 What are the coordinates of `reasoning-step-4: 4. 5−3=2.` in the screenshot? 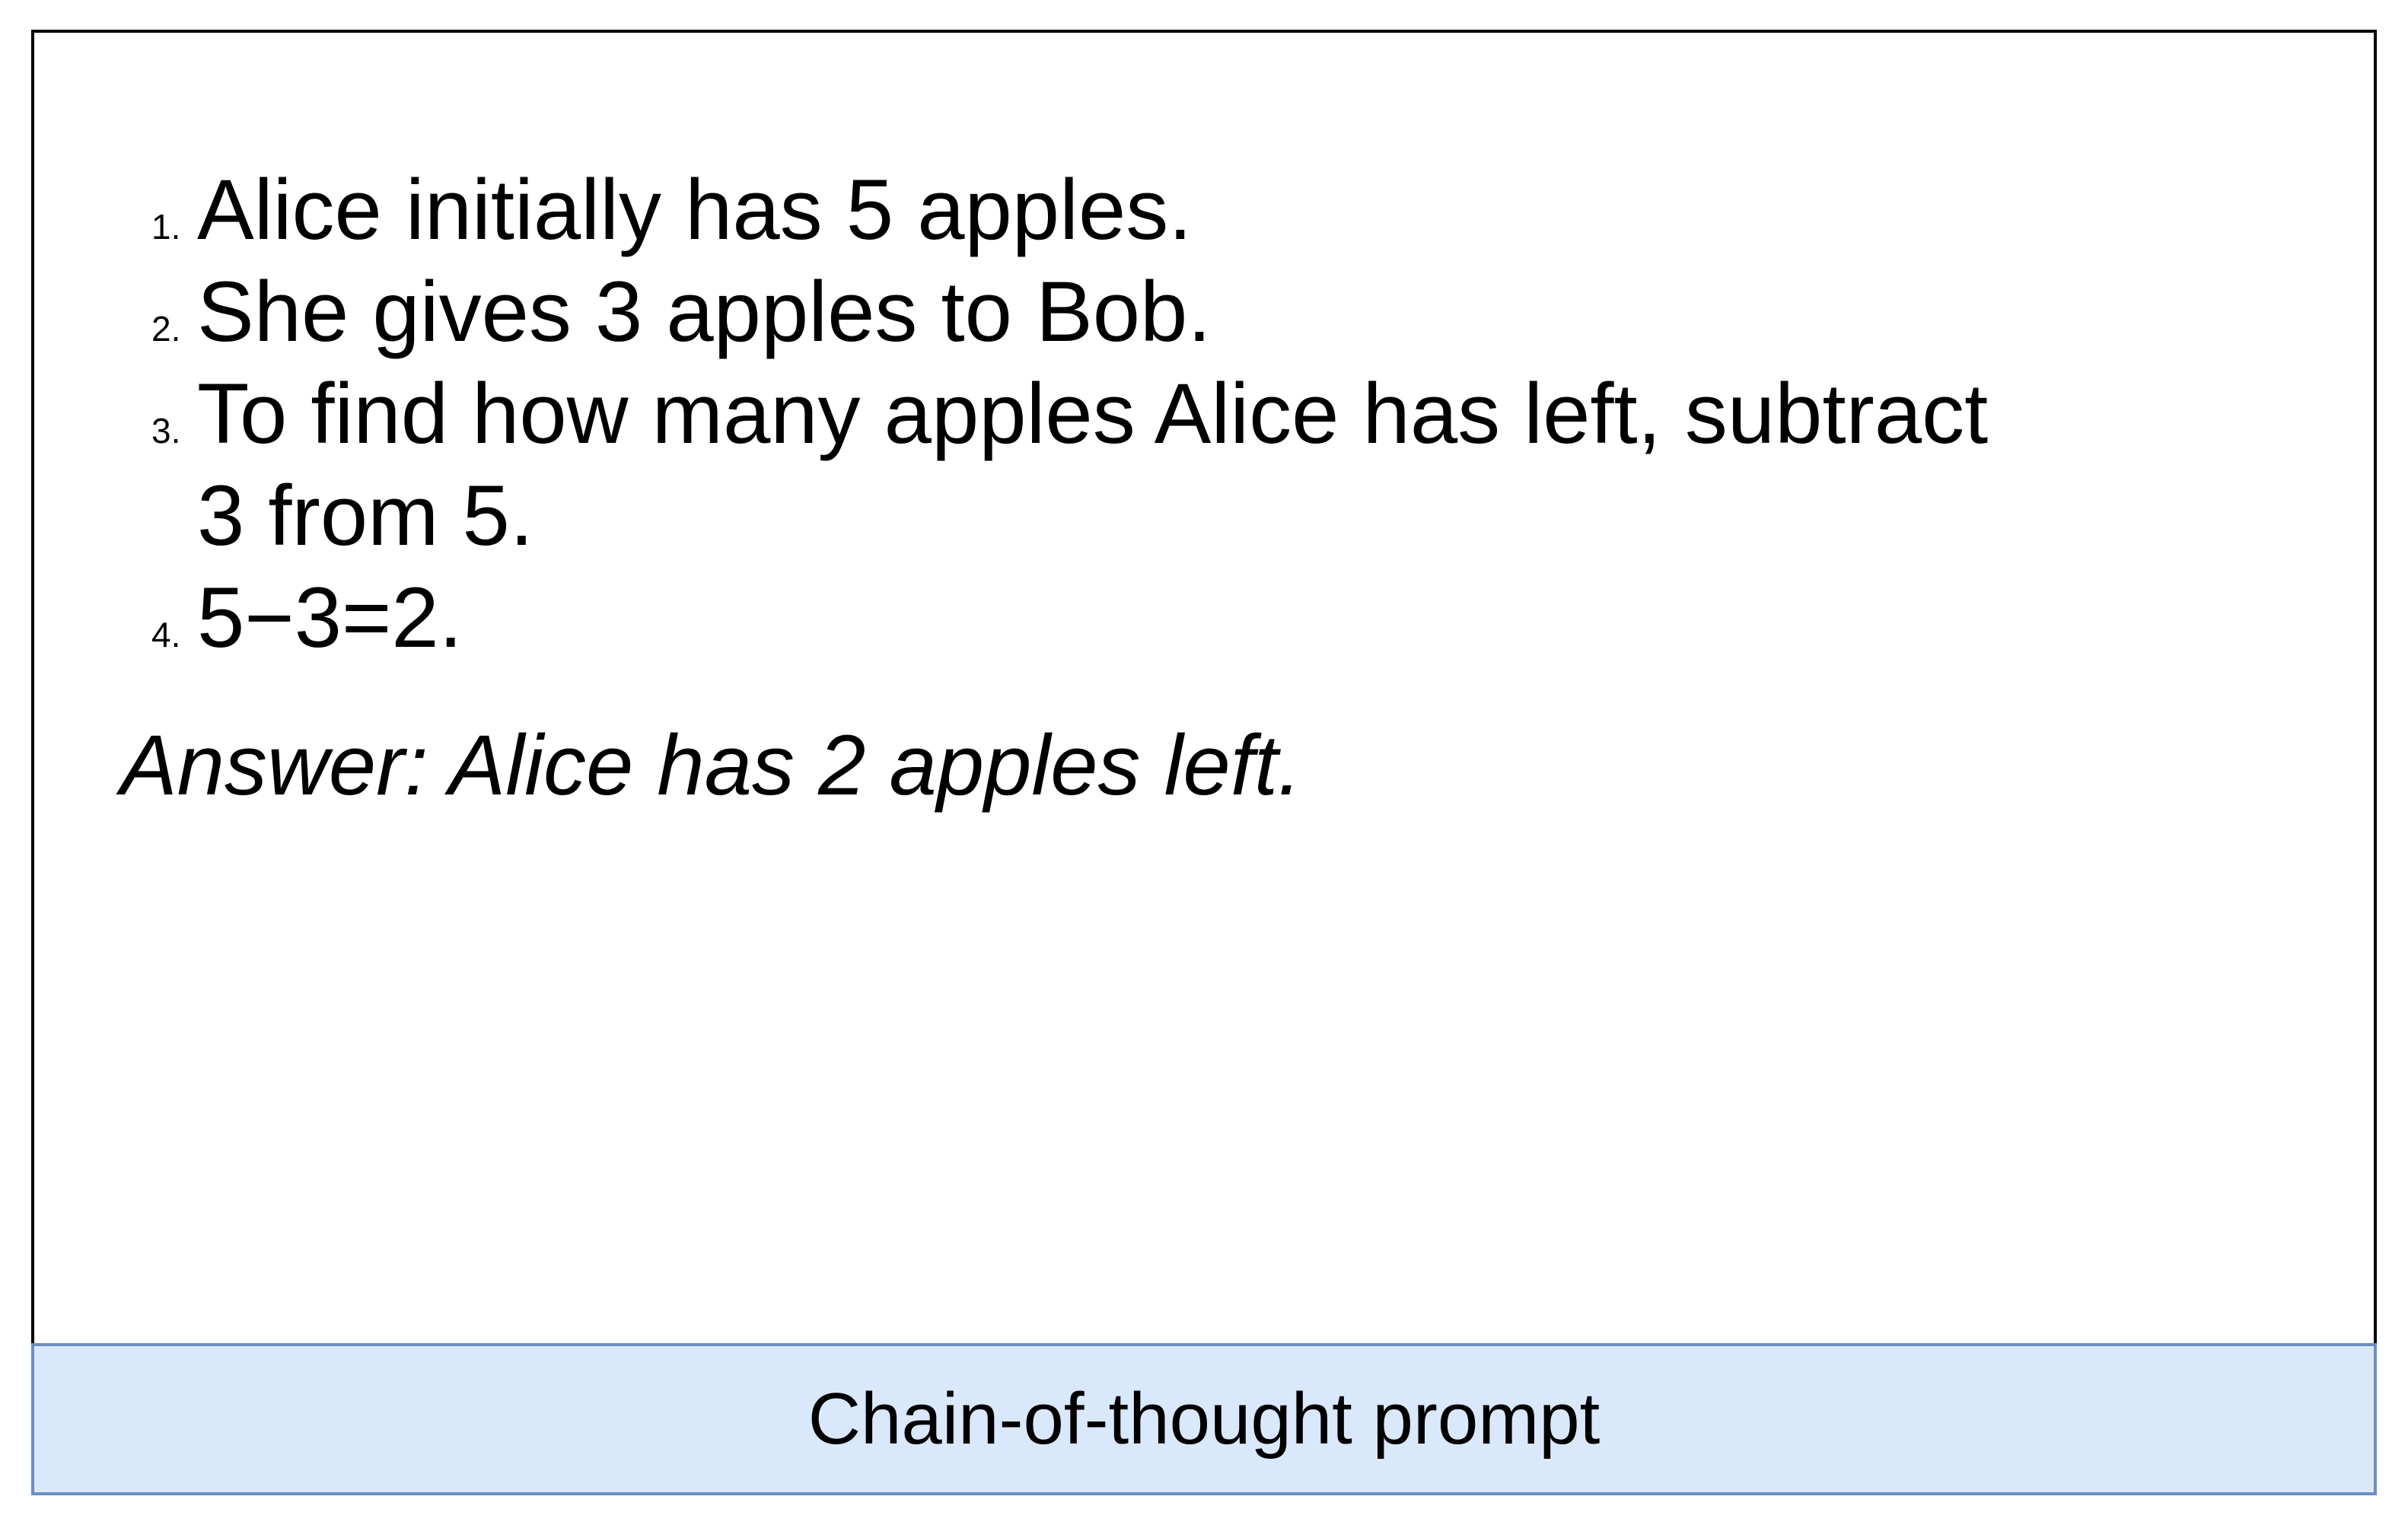 It's located at (1087, 618).